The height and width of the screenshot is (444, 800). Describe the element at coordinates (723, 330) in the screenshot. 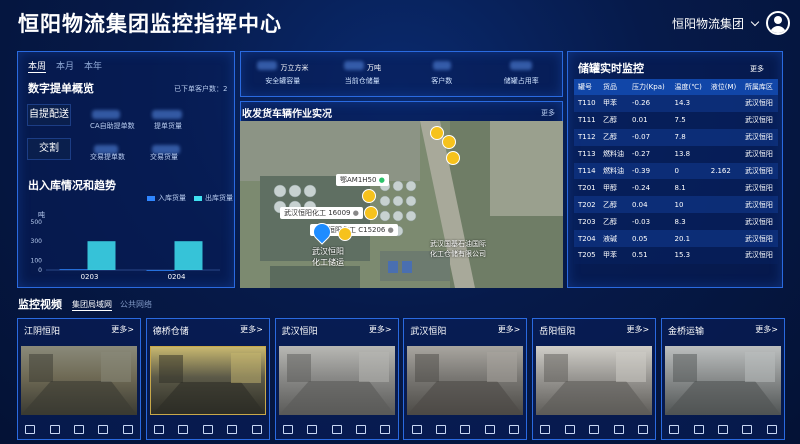

I see `camera-header: 金桥运输 更多>` at that location.